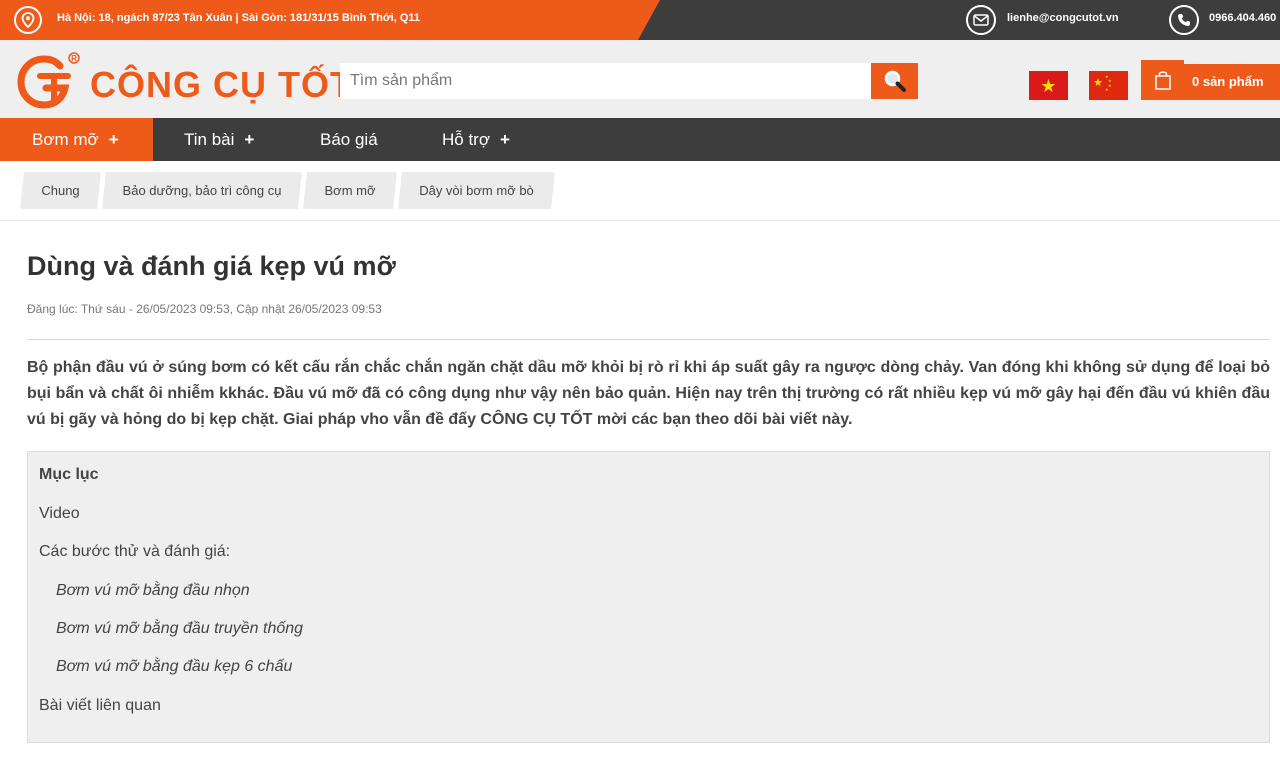  I want to click on vietnam-flag-icon: ★, so click(1048, 85).